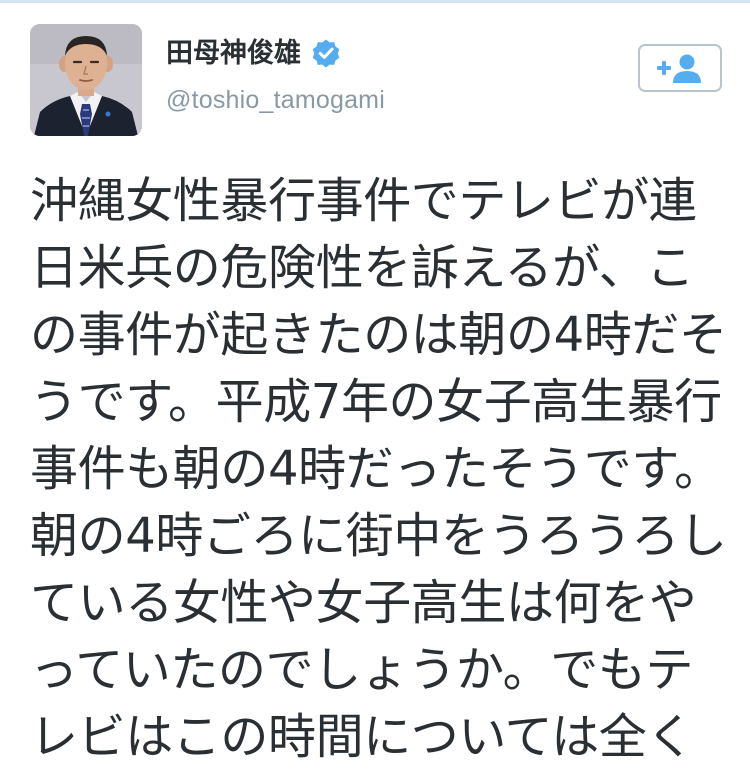 This screenshot has height=771, width=750. What do you see at coordinates (375, 1) in the screenshot?
I see `top-divider` at bounding box center [375, 1].